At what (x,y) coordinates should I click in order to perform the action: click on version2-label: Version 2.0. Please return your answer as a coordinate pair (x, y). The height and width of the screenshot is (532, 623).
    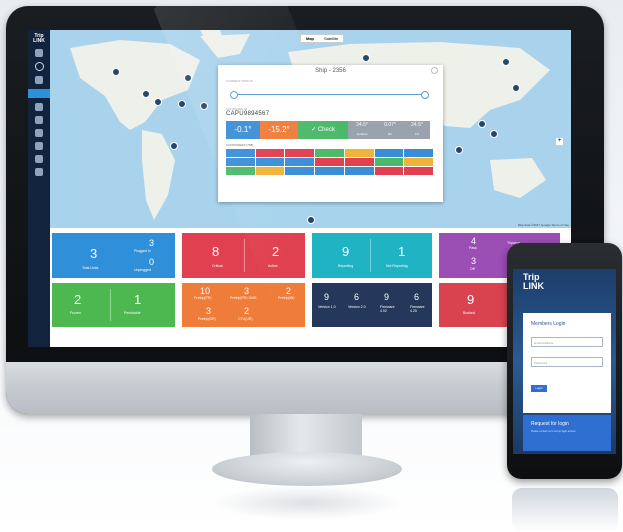
    Looking at the image, I should click on (357, 307).